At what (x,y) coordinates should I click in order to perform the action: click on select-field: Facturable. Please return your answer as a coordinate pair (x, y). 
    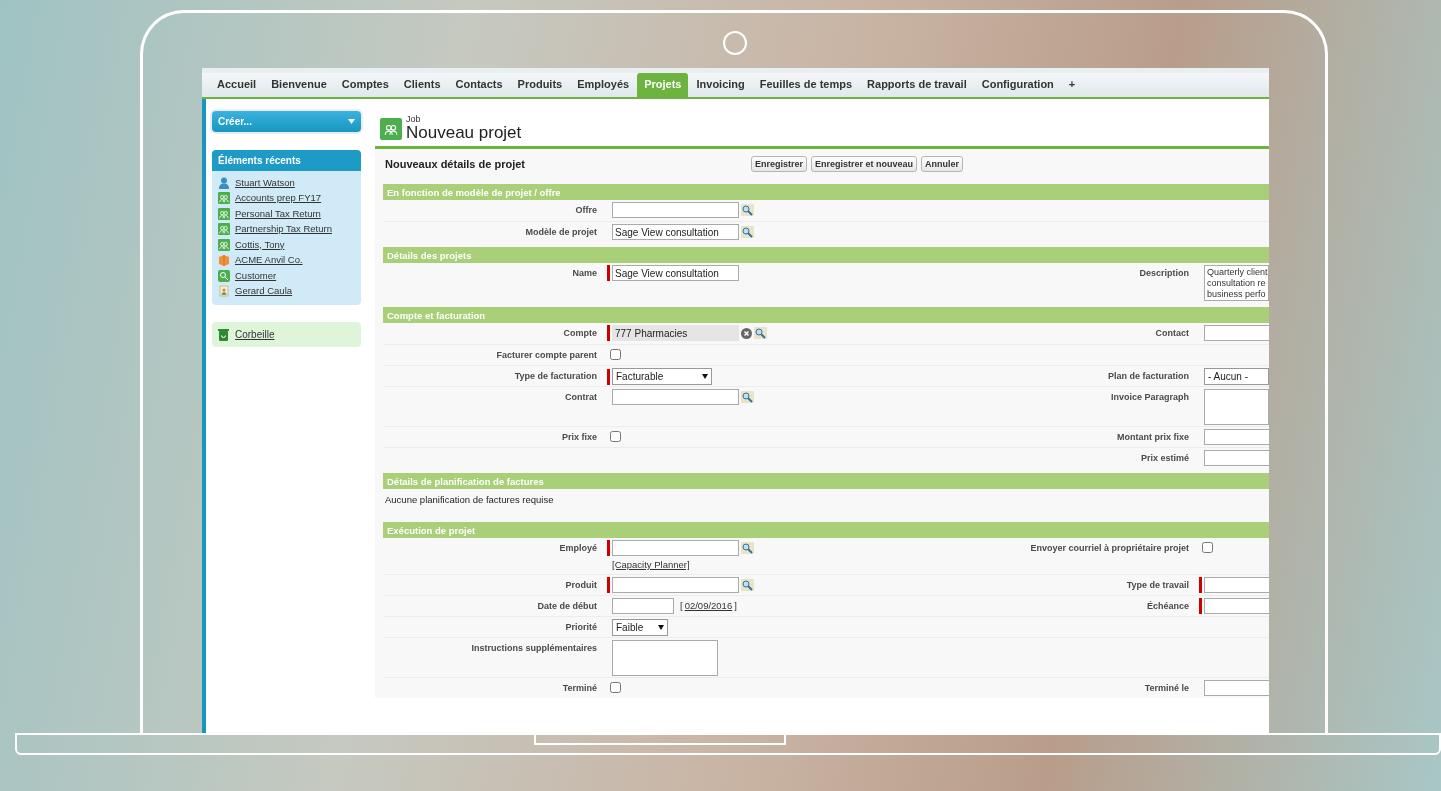
    Looking at the image, I should click on (662, 376).